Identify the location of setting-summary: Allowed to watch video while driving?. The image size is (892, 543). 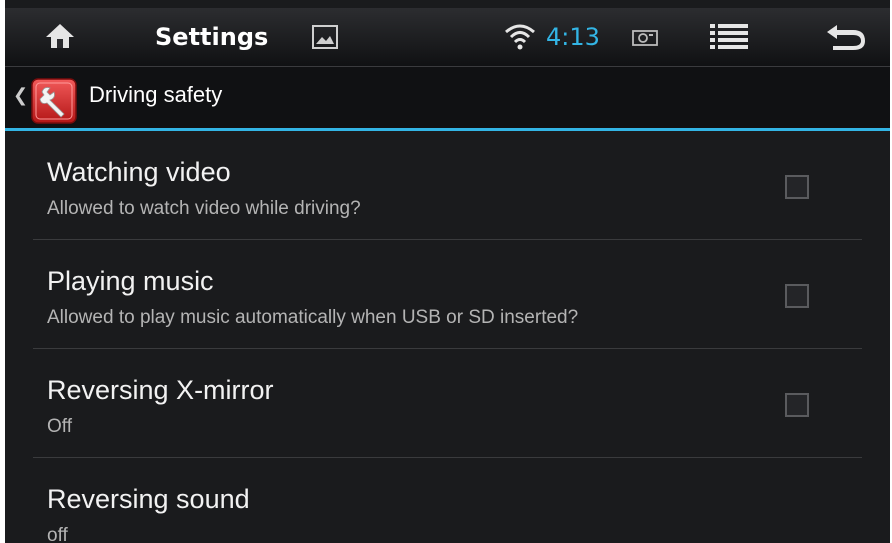
(204, 208).